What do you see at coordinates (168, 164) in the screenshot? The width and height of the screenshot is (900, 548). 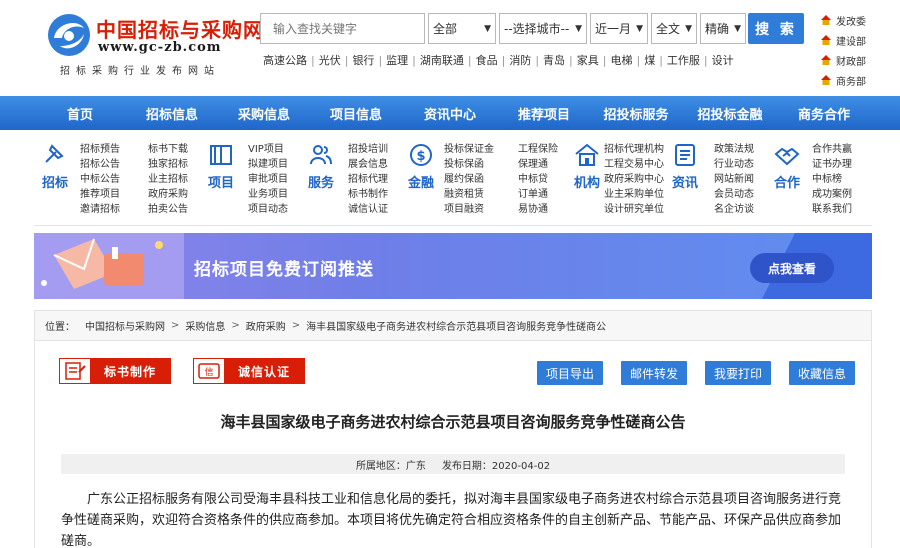 I see `category-link: 独家招标` at bounding box center [168, 164].